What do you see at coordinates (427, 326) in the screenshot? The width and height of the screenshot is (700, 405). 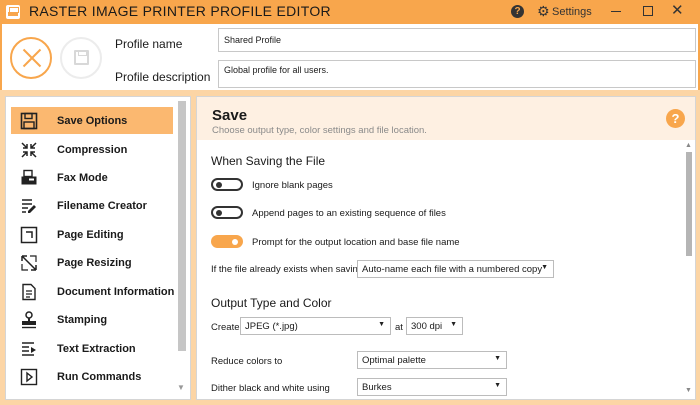 I see `select-value: 300 dpi` at bounding box center [427, 326].